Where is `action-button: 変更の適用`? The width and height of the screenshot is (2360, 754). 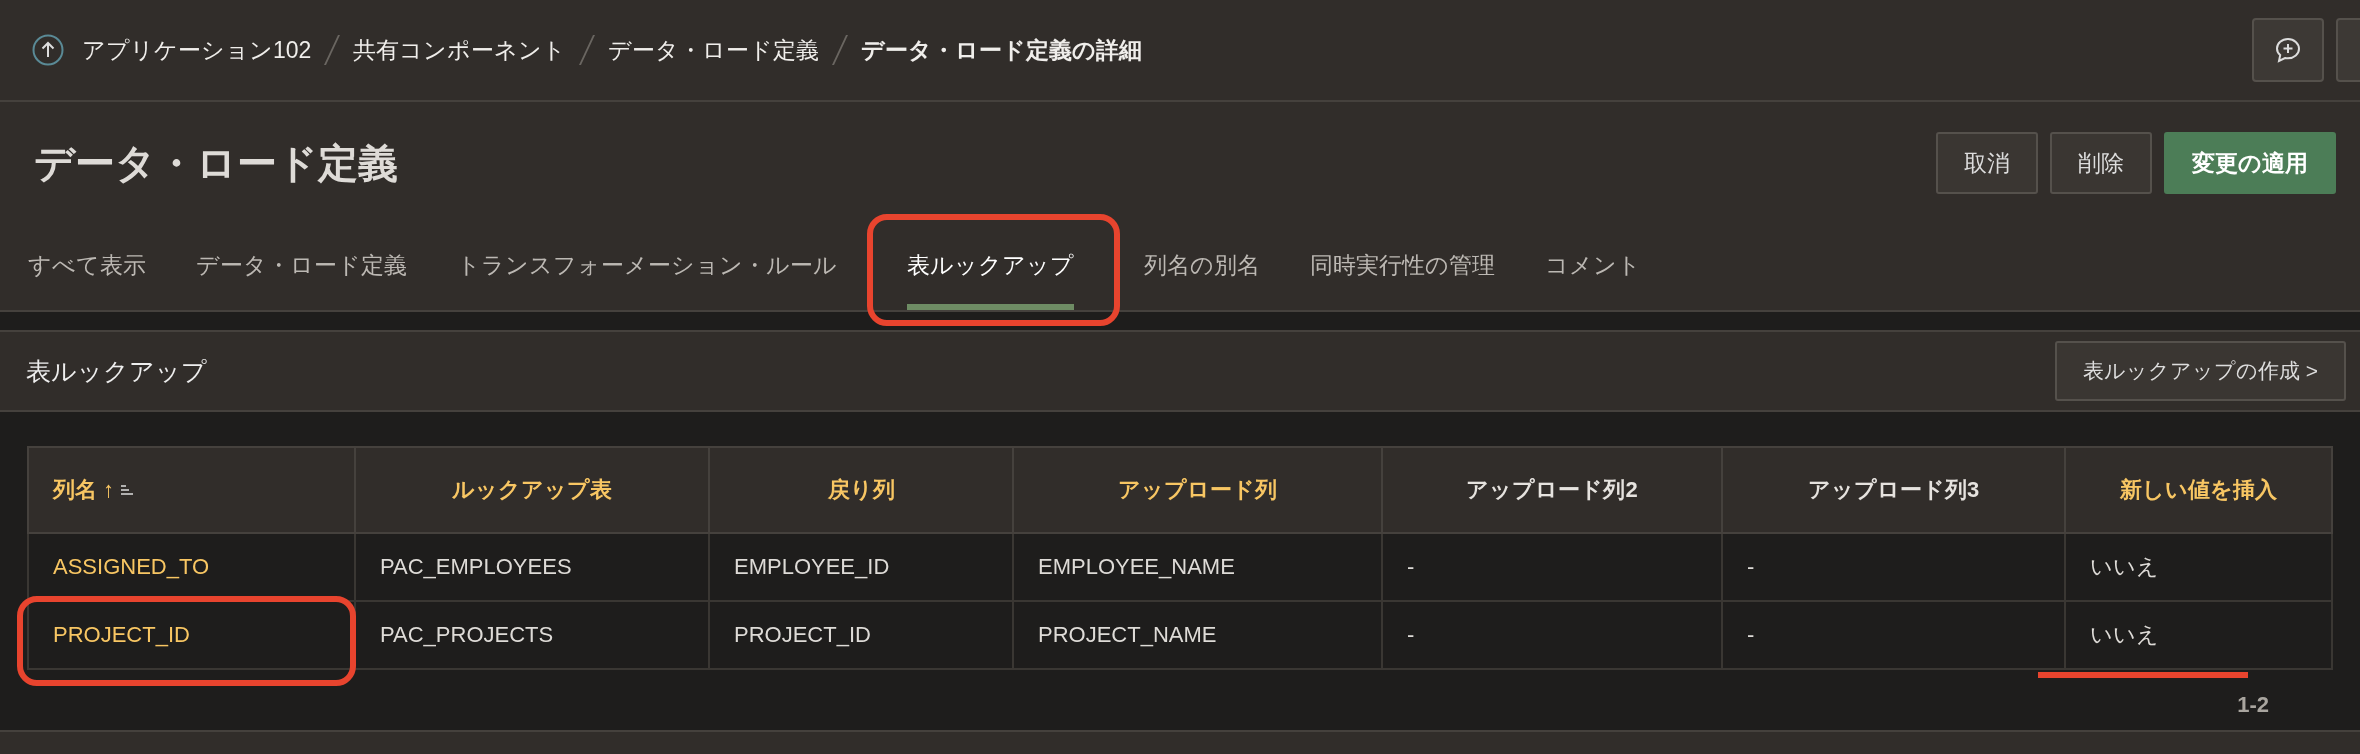 action-button: 変更の適用 is located at coordinates (2250, 163).